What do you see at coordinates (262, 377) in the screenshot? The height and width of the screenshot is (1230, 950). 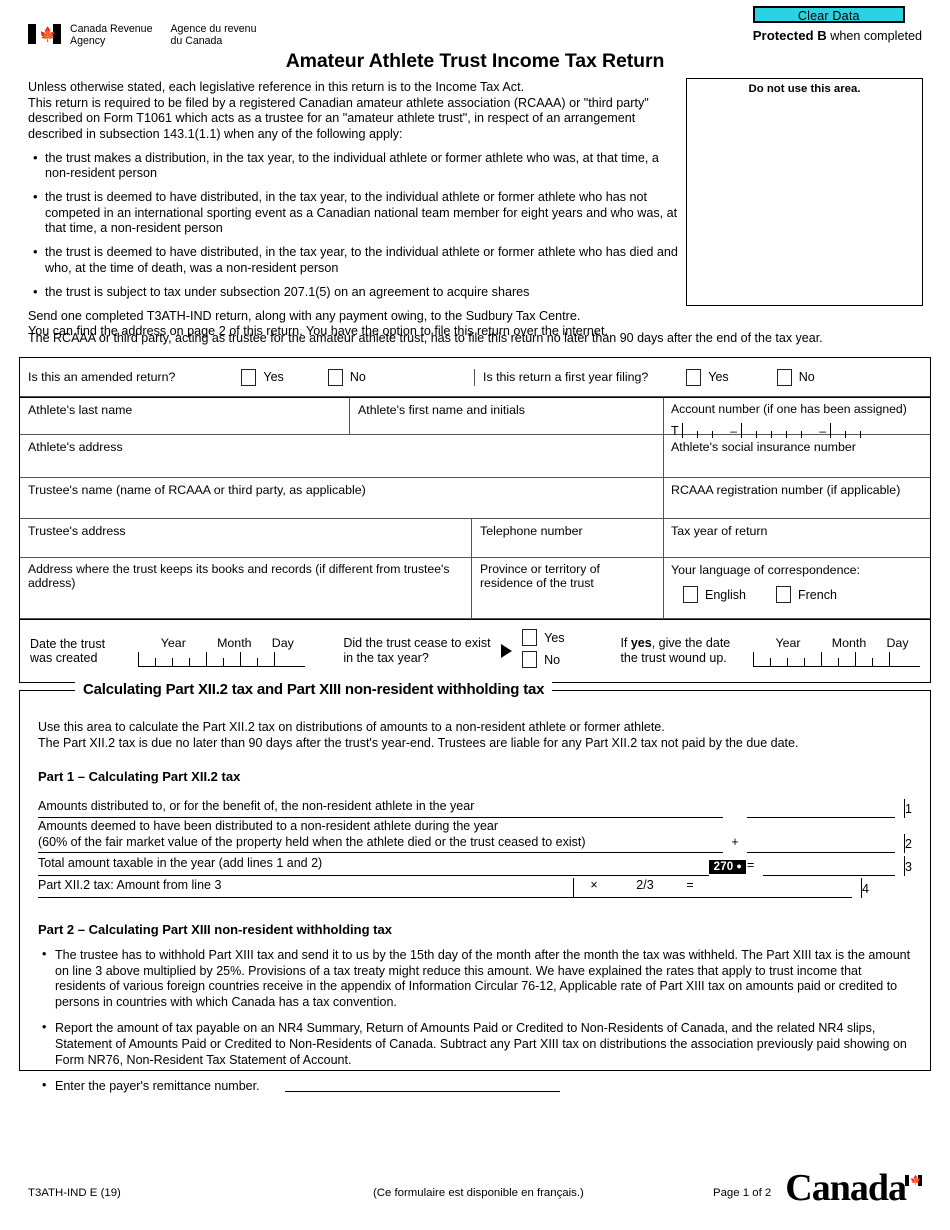 I see `amended-yes-group: Yes` at bounding box center [262, 377].